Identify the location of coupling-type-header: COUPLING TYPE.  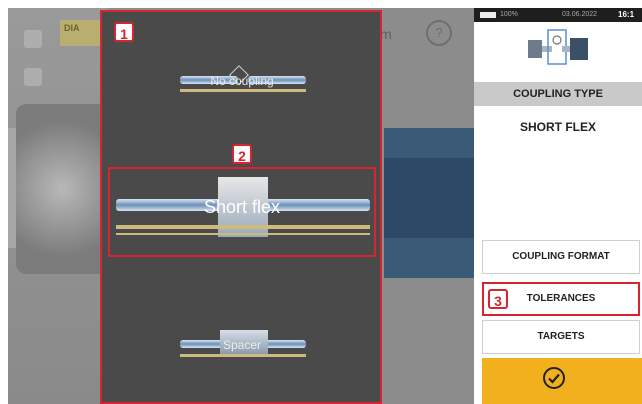
(558, 94).